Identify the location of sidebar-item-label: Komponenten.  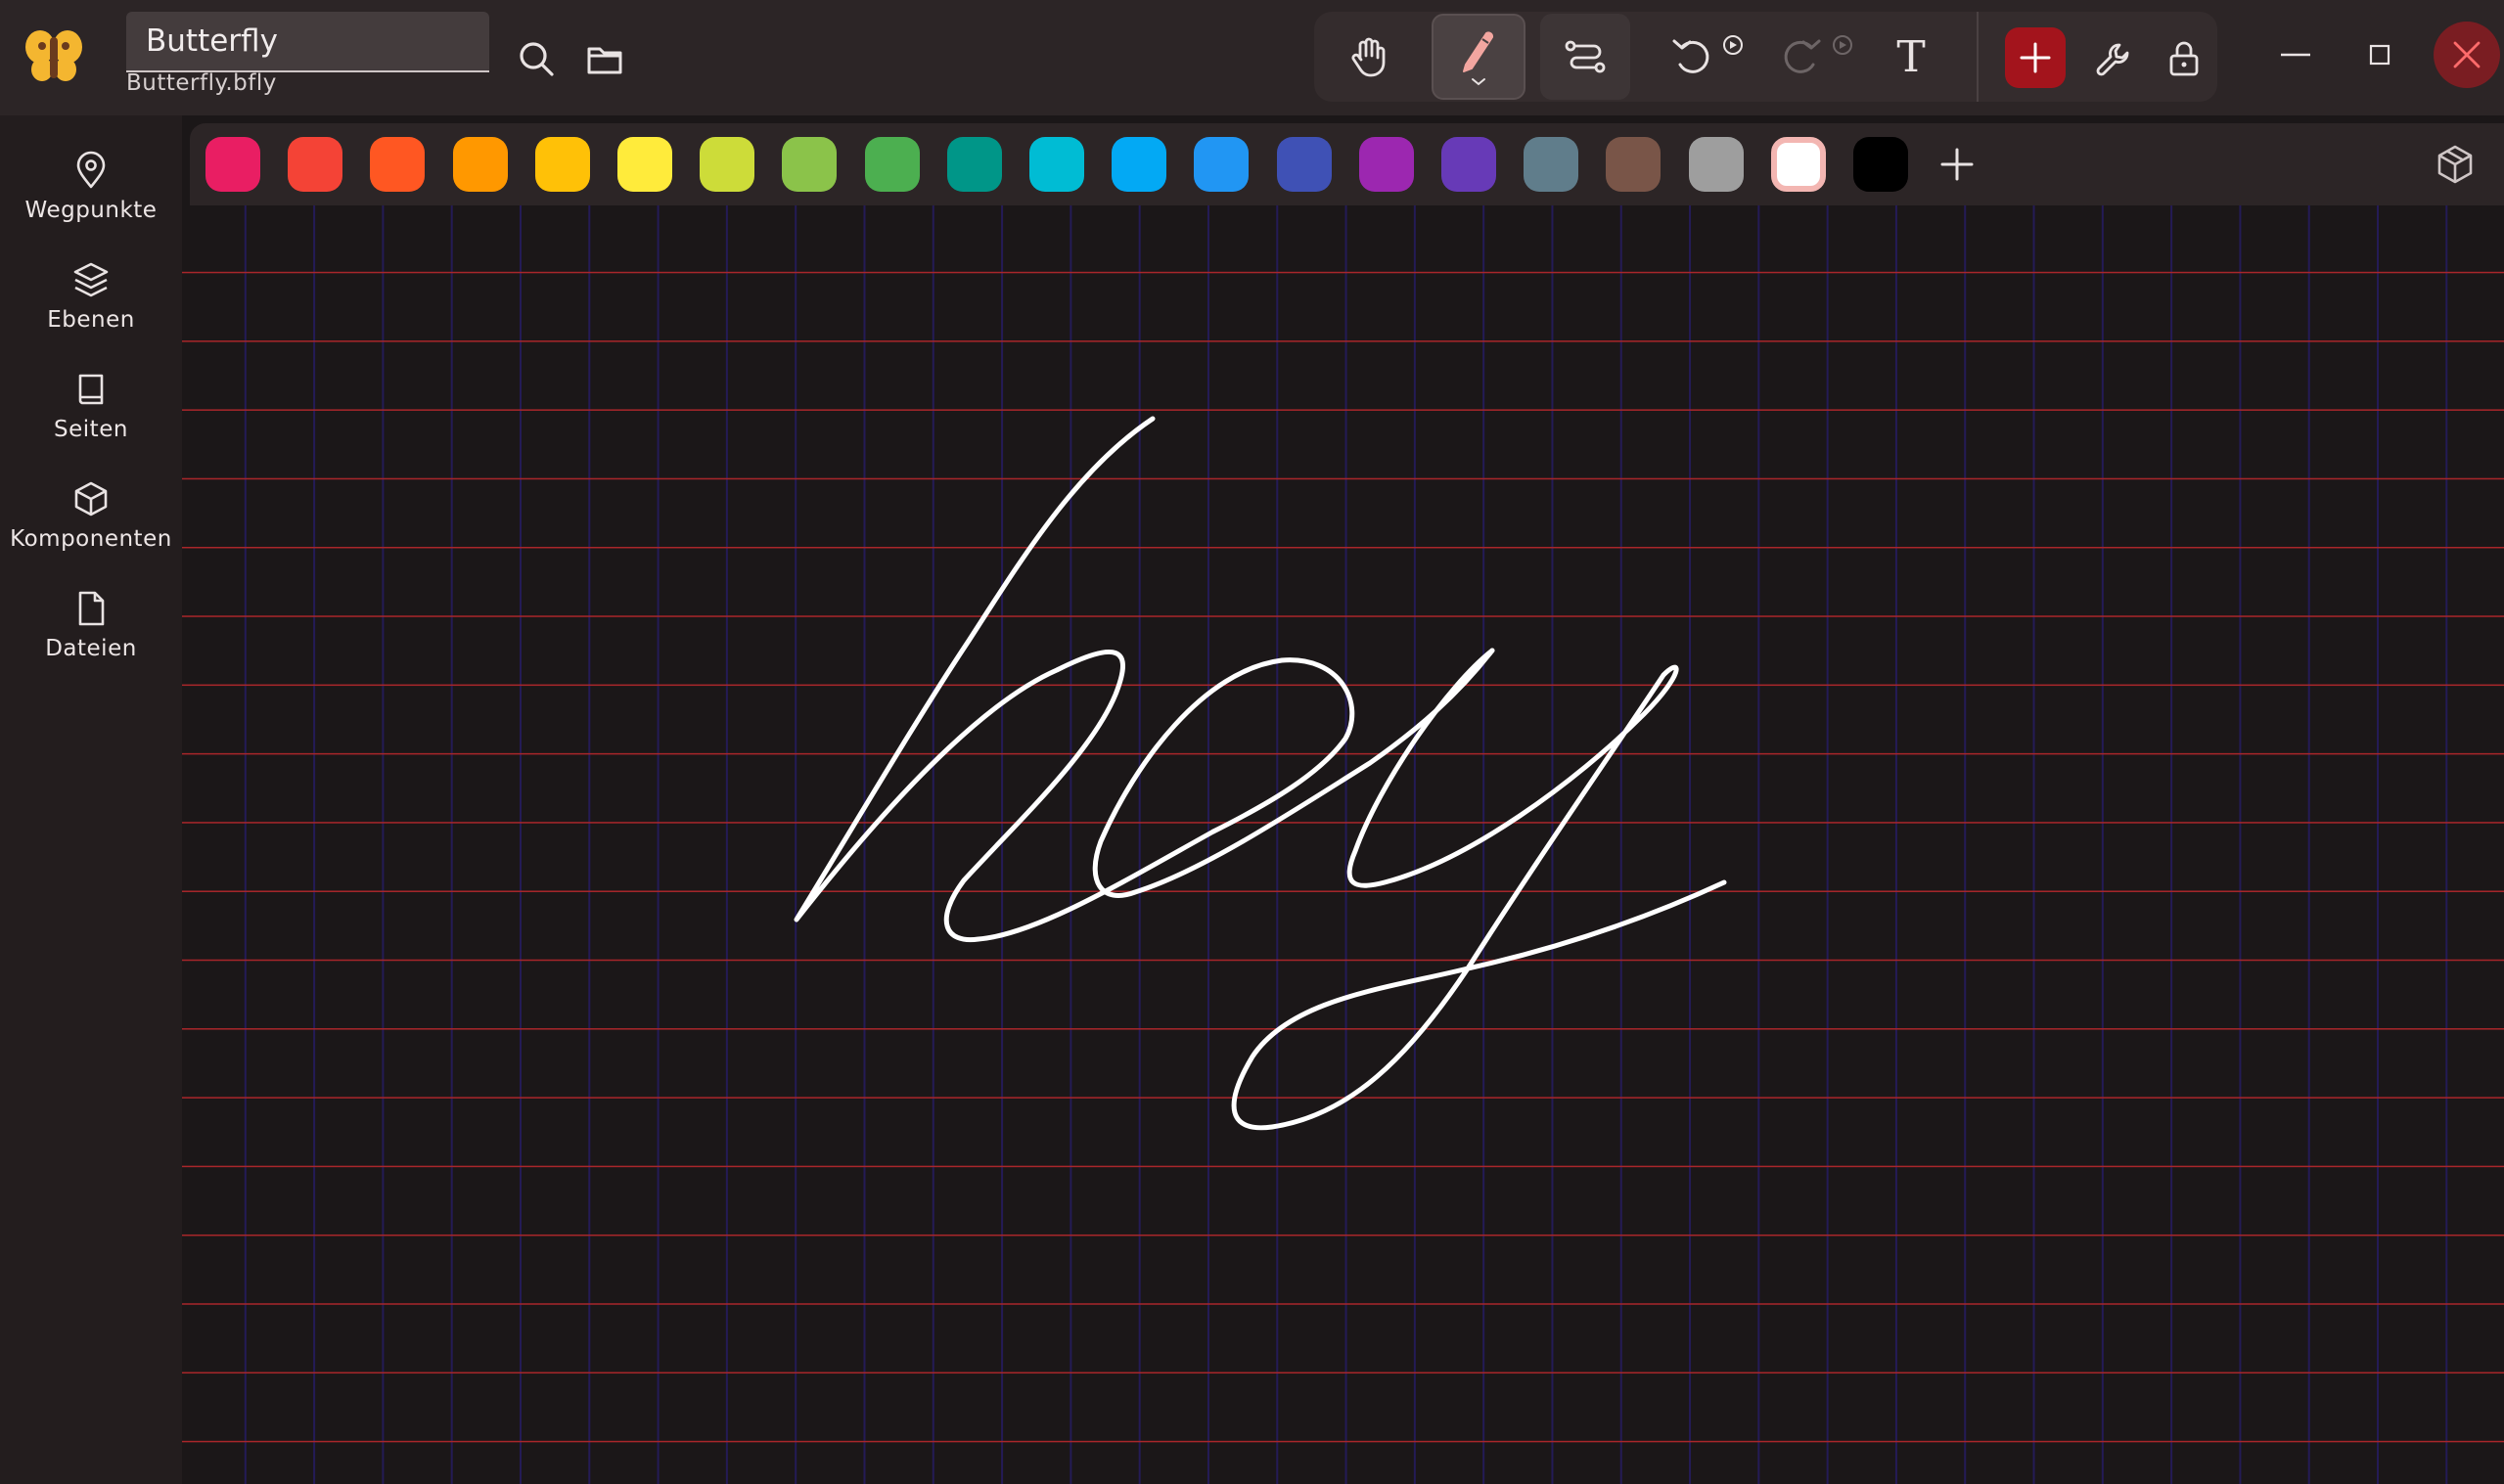
(91, 539).